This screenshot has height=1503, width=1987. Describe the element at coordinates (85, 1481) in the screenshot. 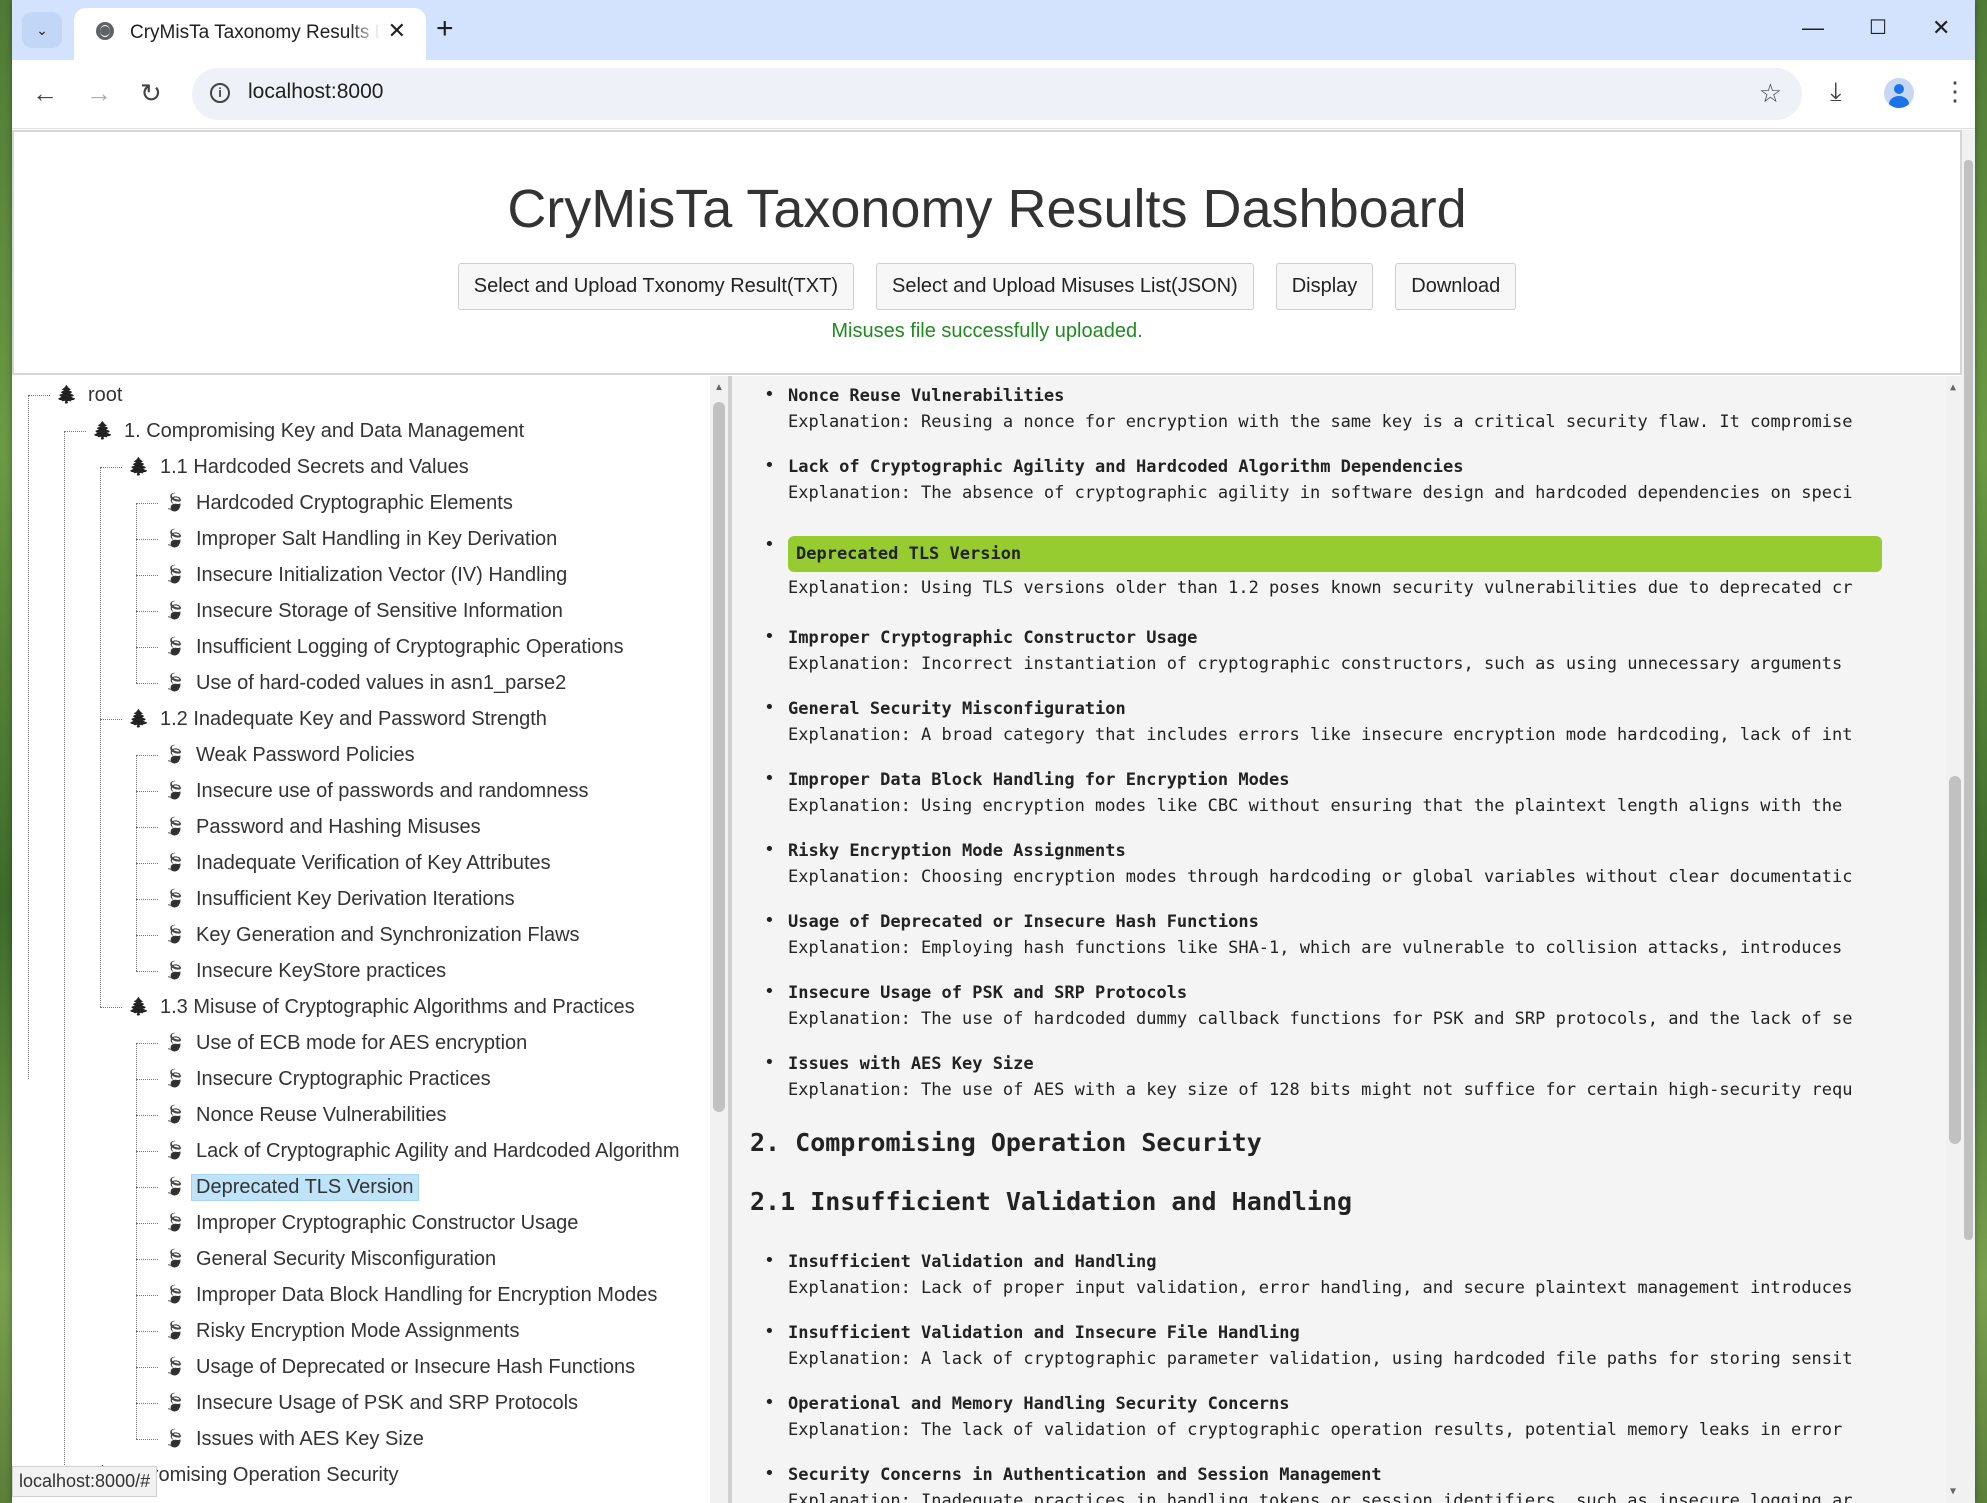

I see `status-bar-url: localhost:8000/#` at that location.